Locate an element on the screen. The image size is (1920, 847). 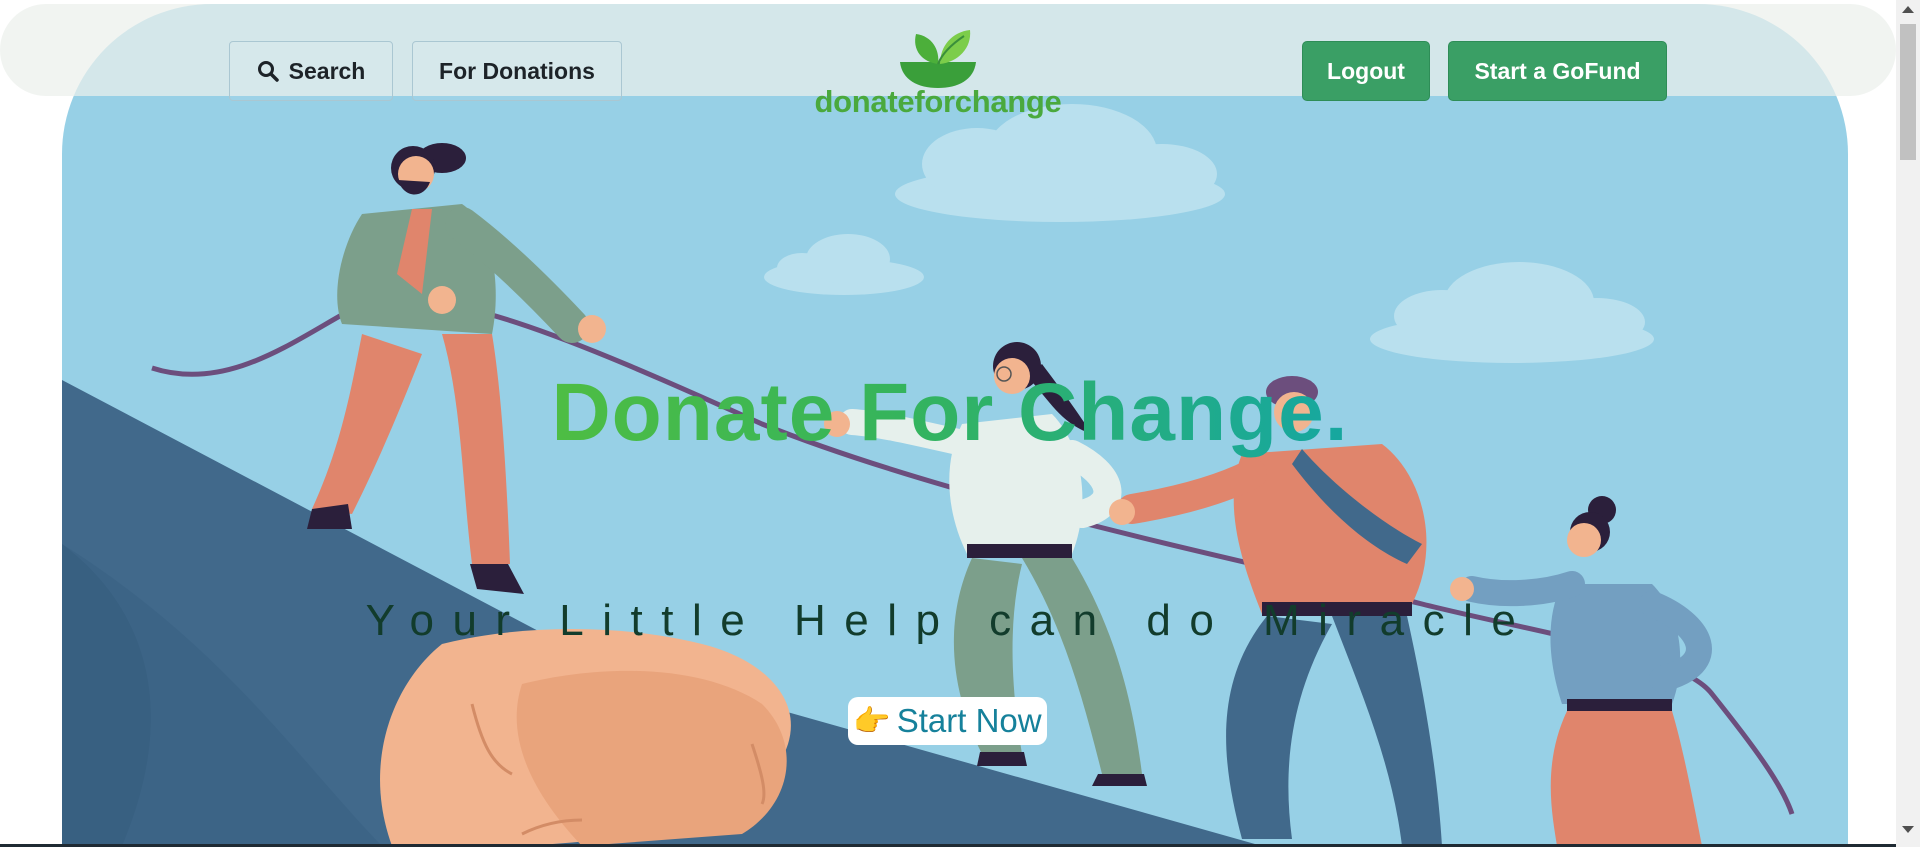
start-gofund-button: Start a GoFund is located at coordinates (1557, 71).